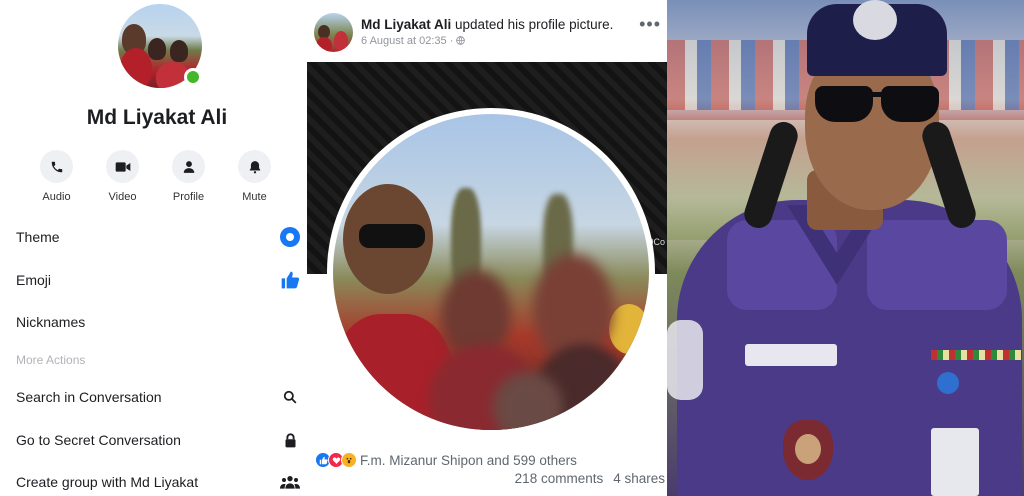 Image resolution: width=1024 pixels, height=496 pixels. What do you see at coordinates (532, 24) in the screenshot?
I see `post-action-text: updated his profile picture.` at bounding box center [532, 24].